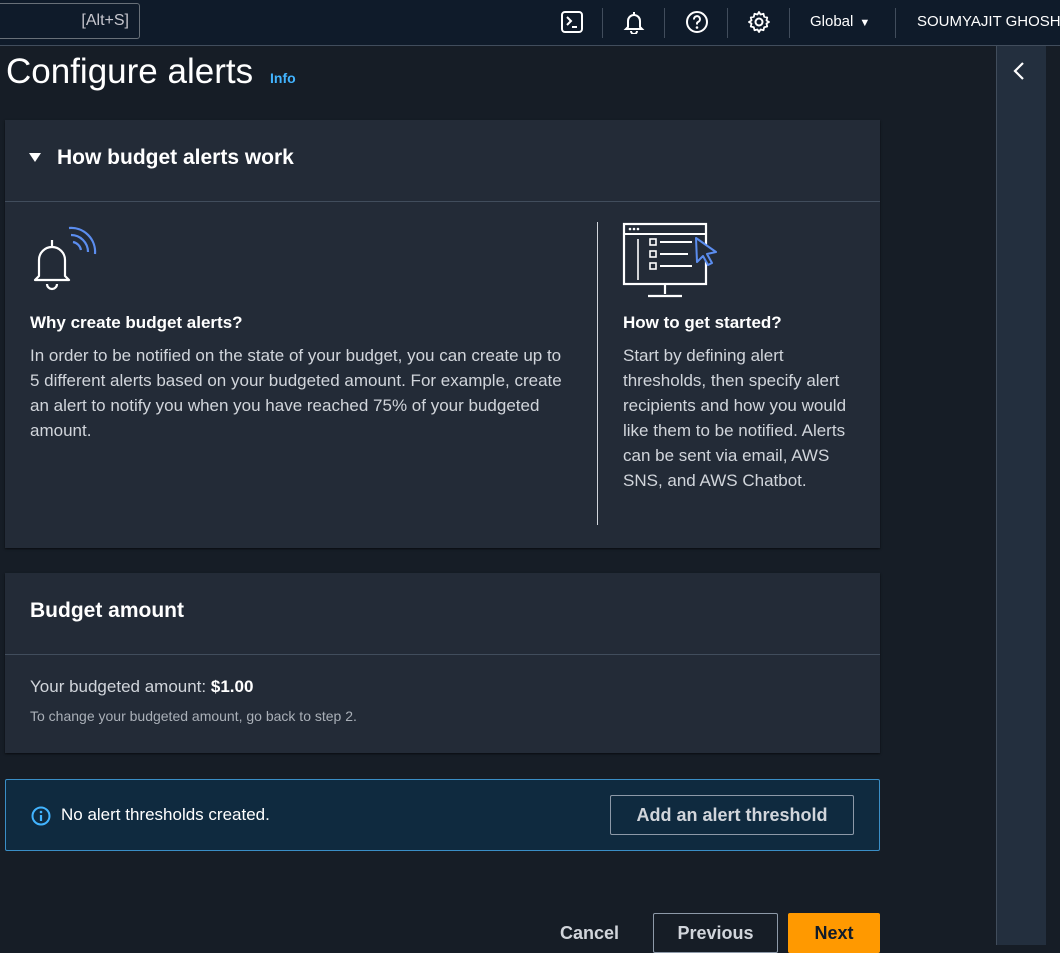 This screenshot has height=953, width=1060. What do you see at coordinates (988, 21) in the screenshot?
I see `account-menu: SOUMYAJIT GHOSH` at bounding box center [988, 21].